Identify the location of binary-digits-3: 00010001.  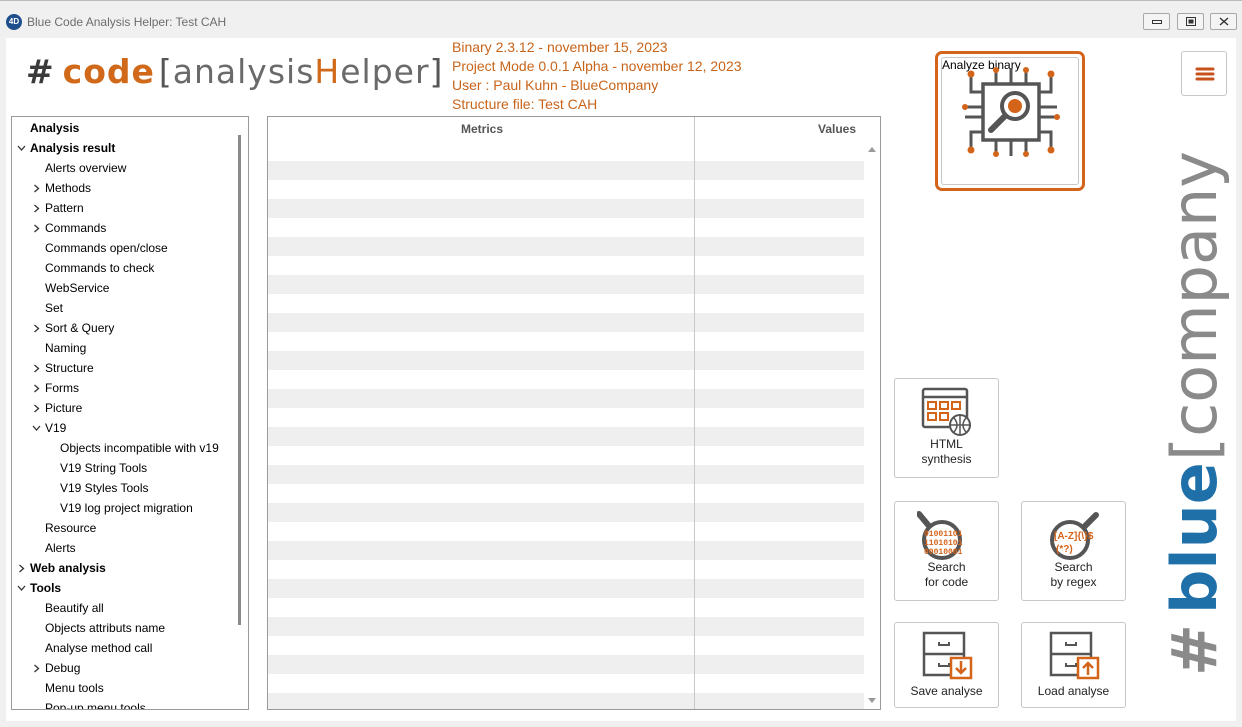
(943, 552).